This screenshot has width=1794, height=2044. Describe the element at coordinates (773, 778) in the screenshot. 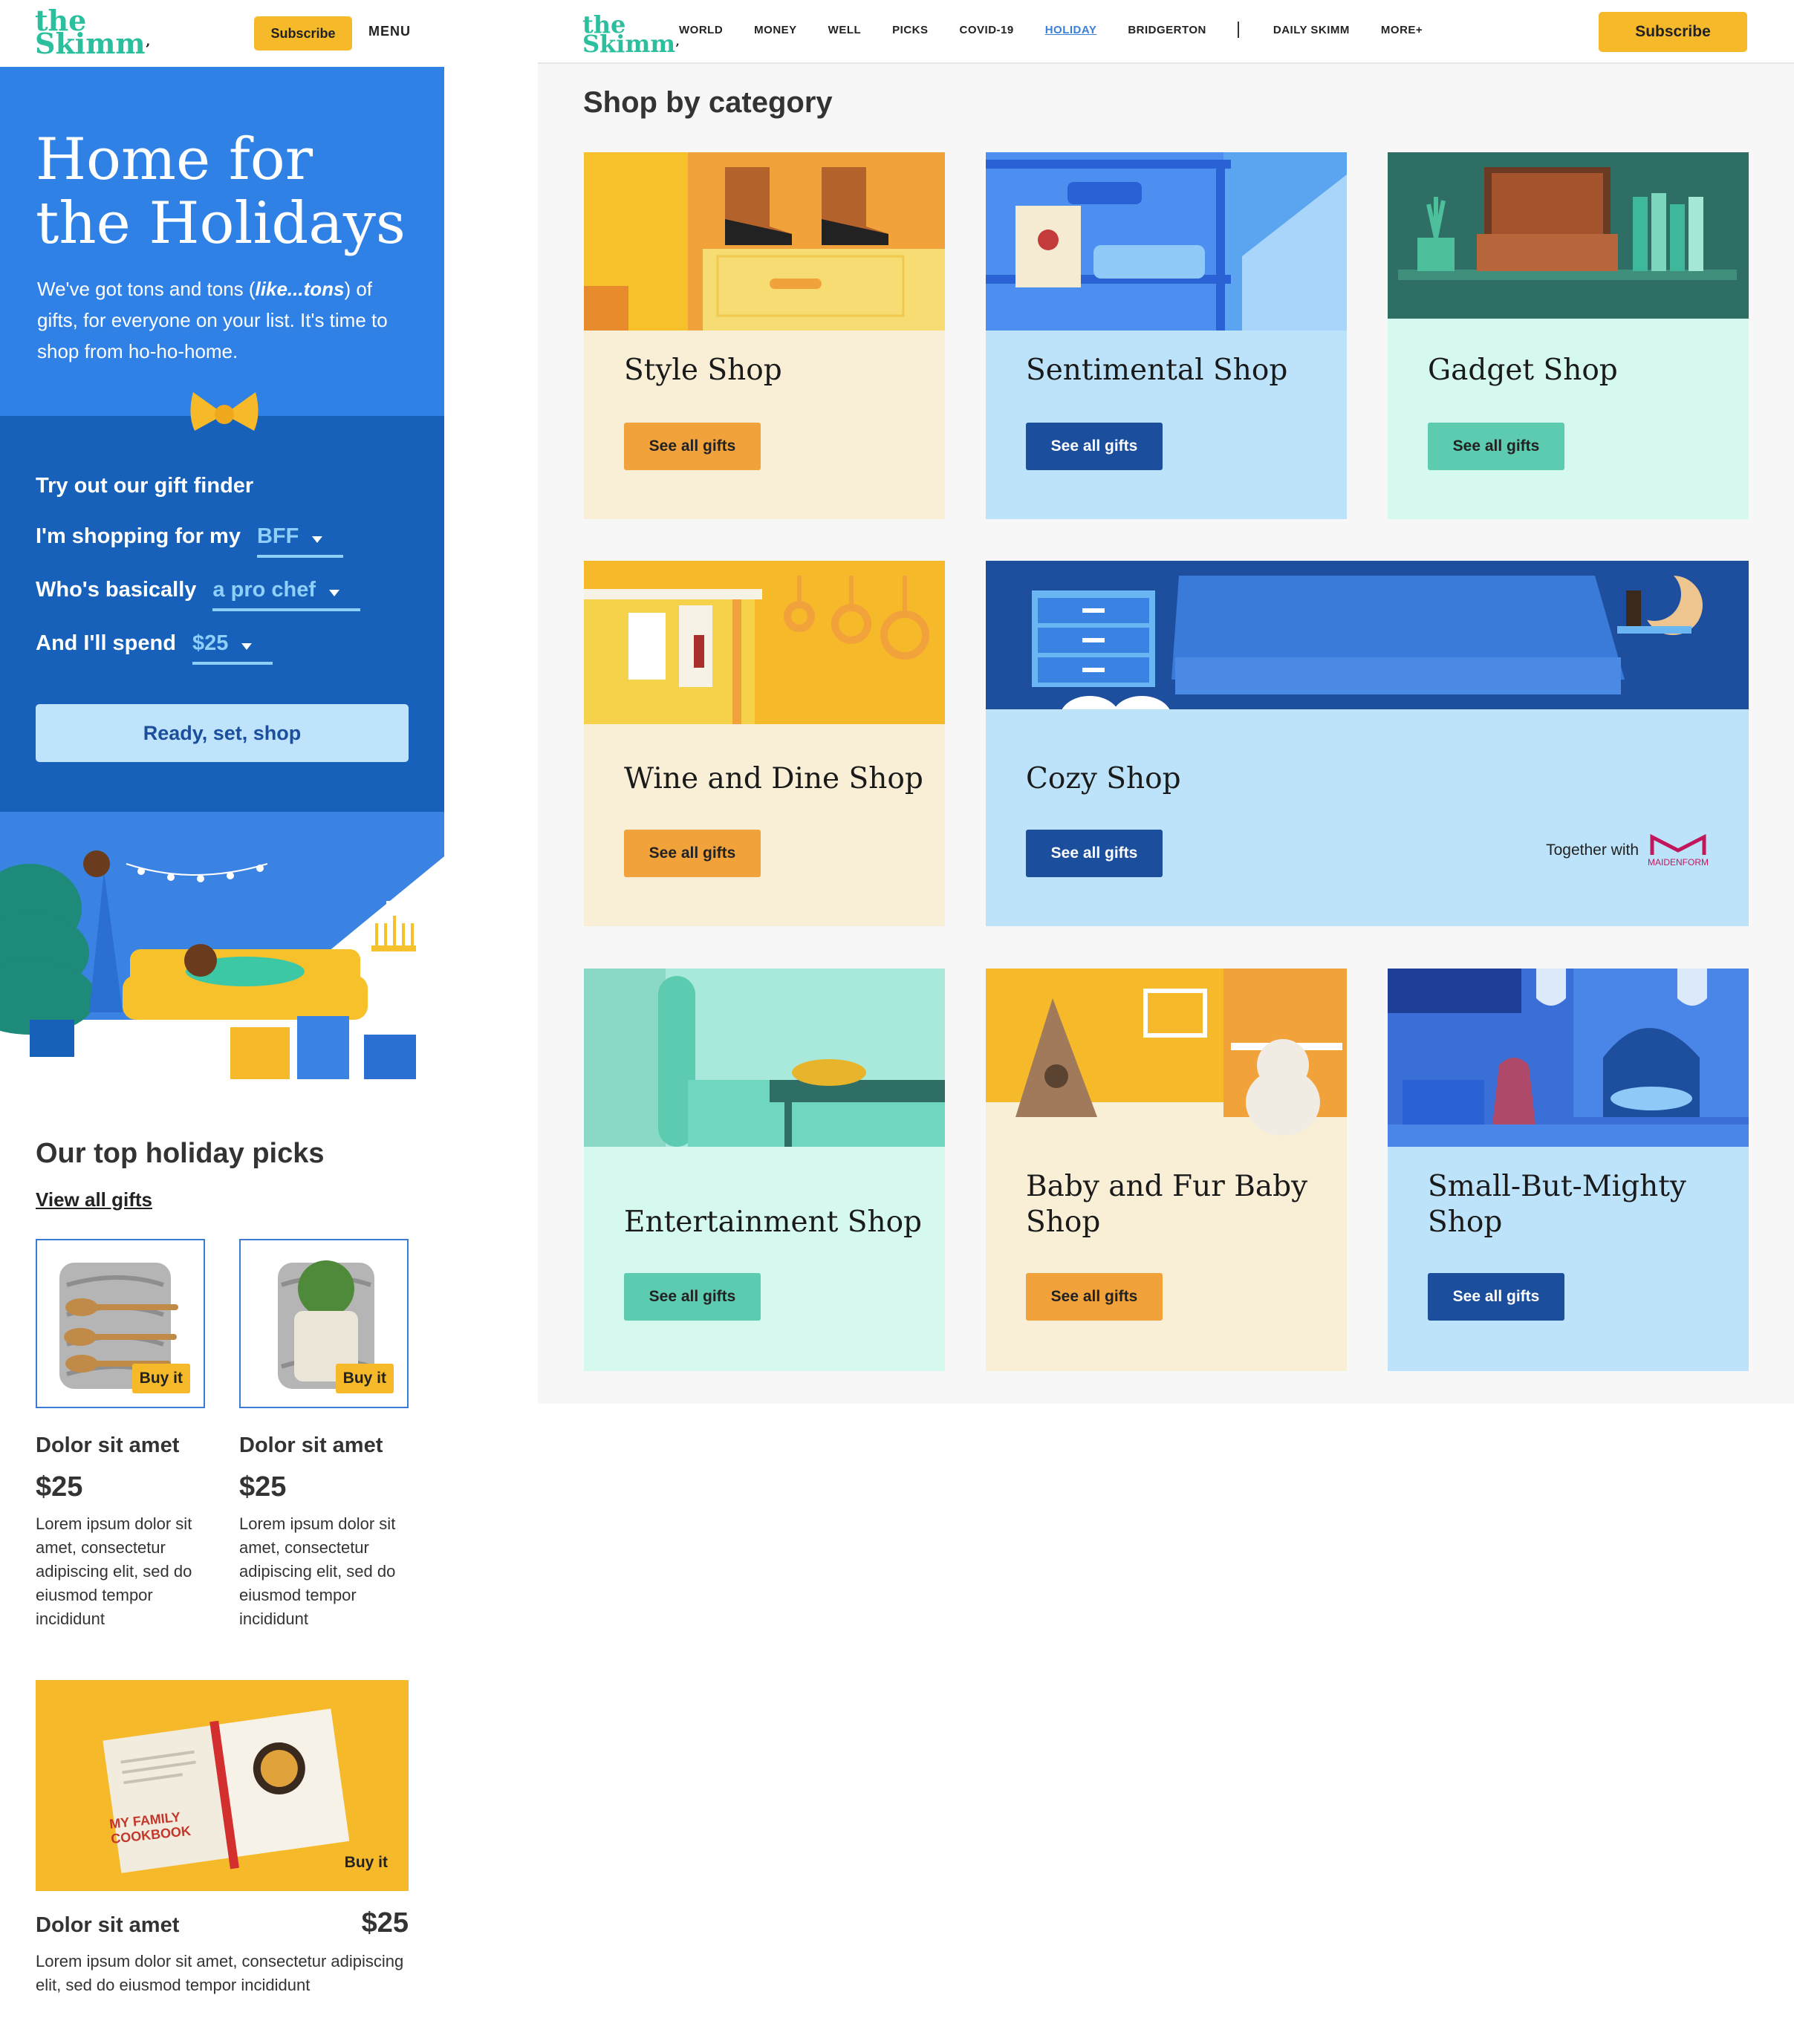

I see `category-title: Wine and Dine Shop` at that location.